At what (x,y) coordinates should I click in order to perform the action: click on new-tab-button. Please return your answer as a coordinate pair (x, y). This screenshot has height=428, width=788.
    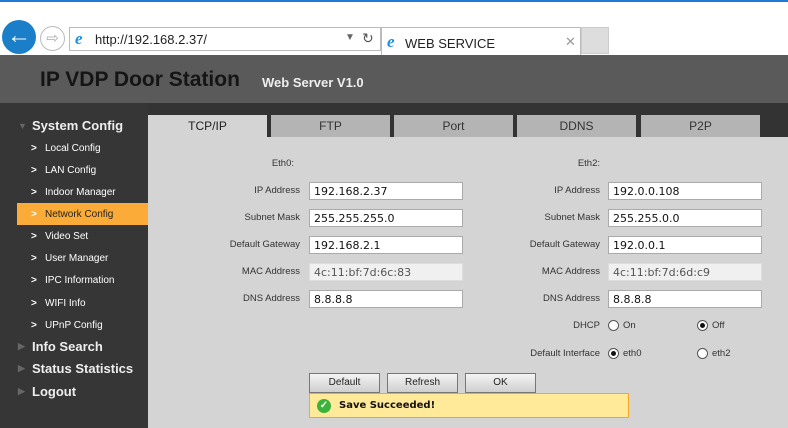
    Looking at the image, I should click on (595, 40).